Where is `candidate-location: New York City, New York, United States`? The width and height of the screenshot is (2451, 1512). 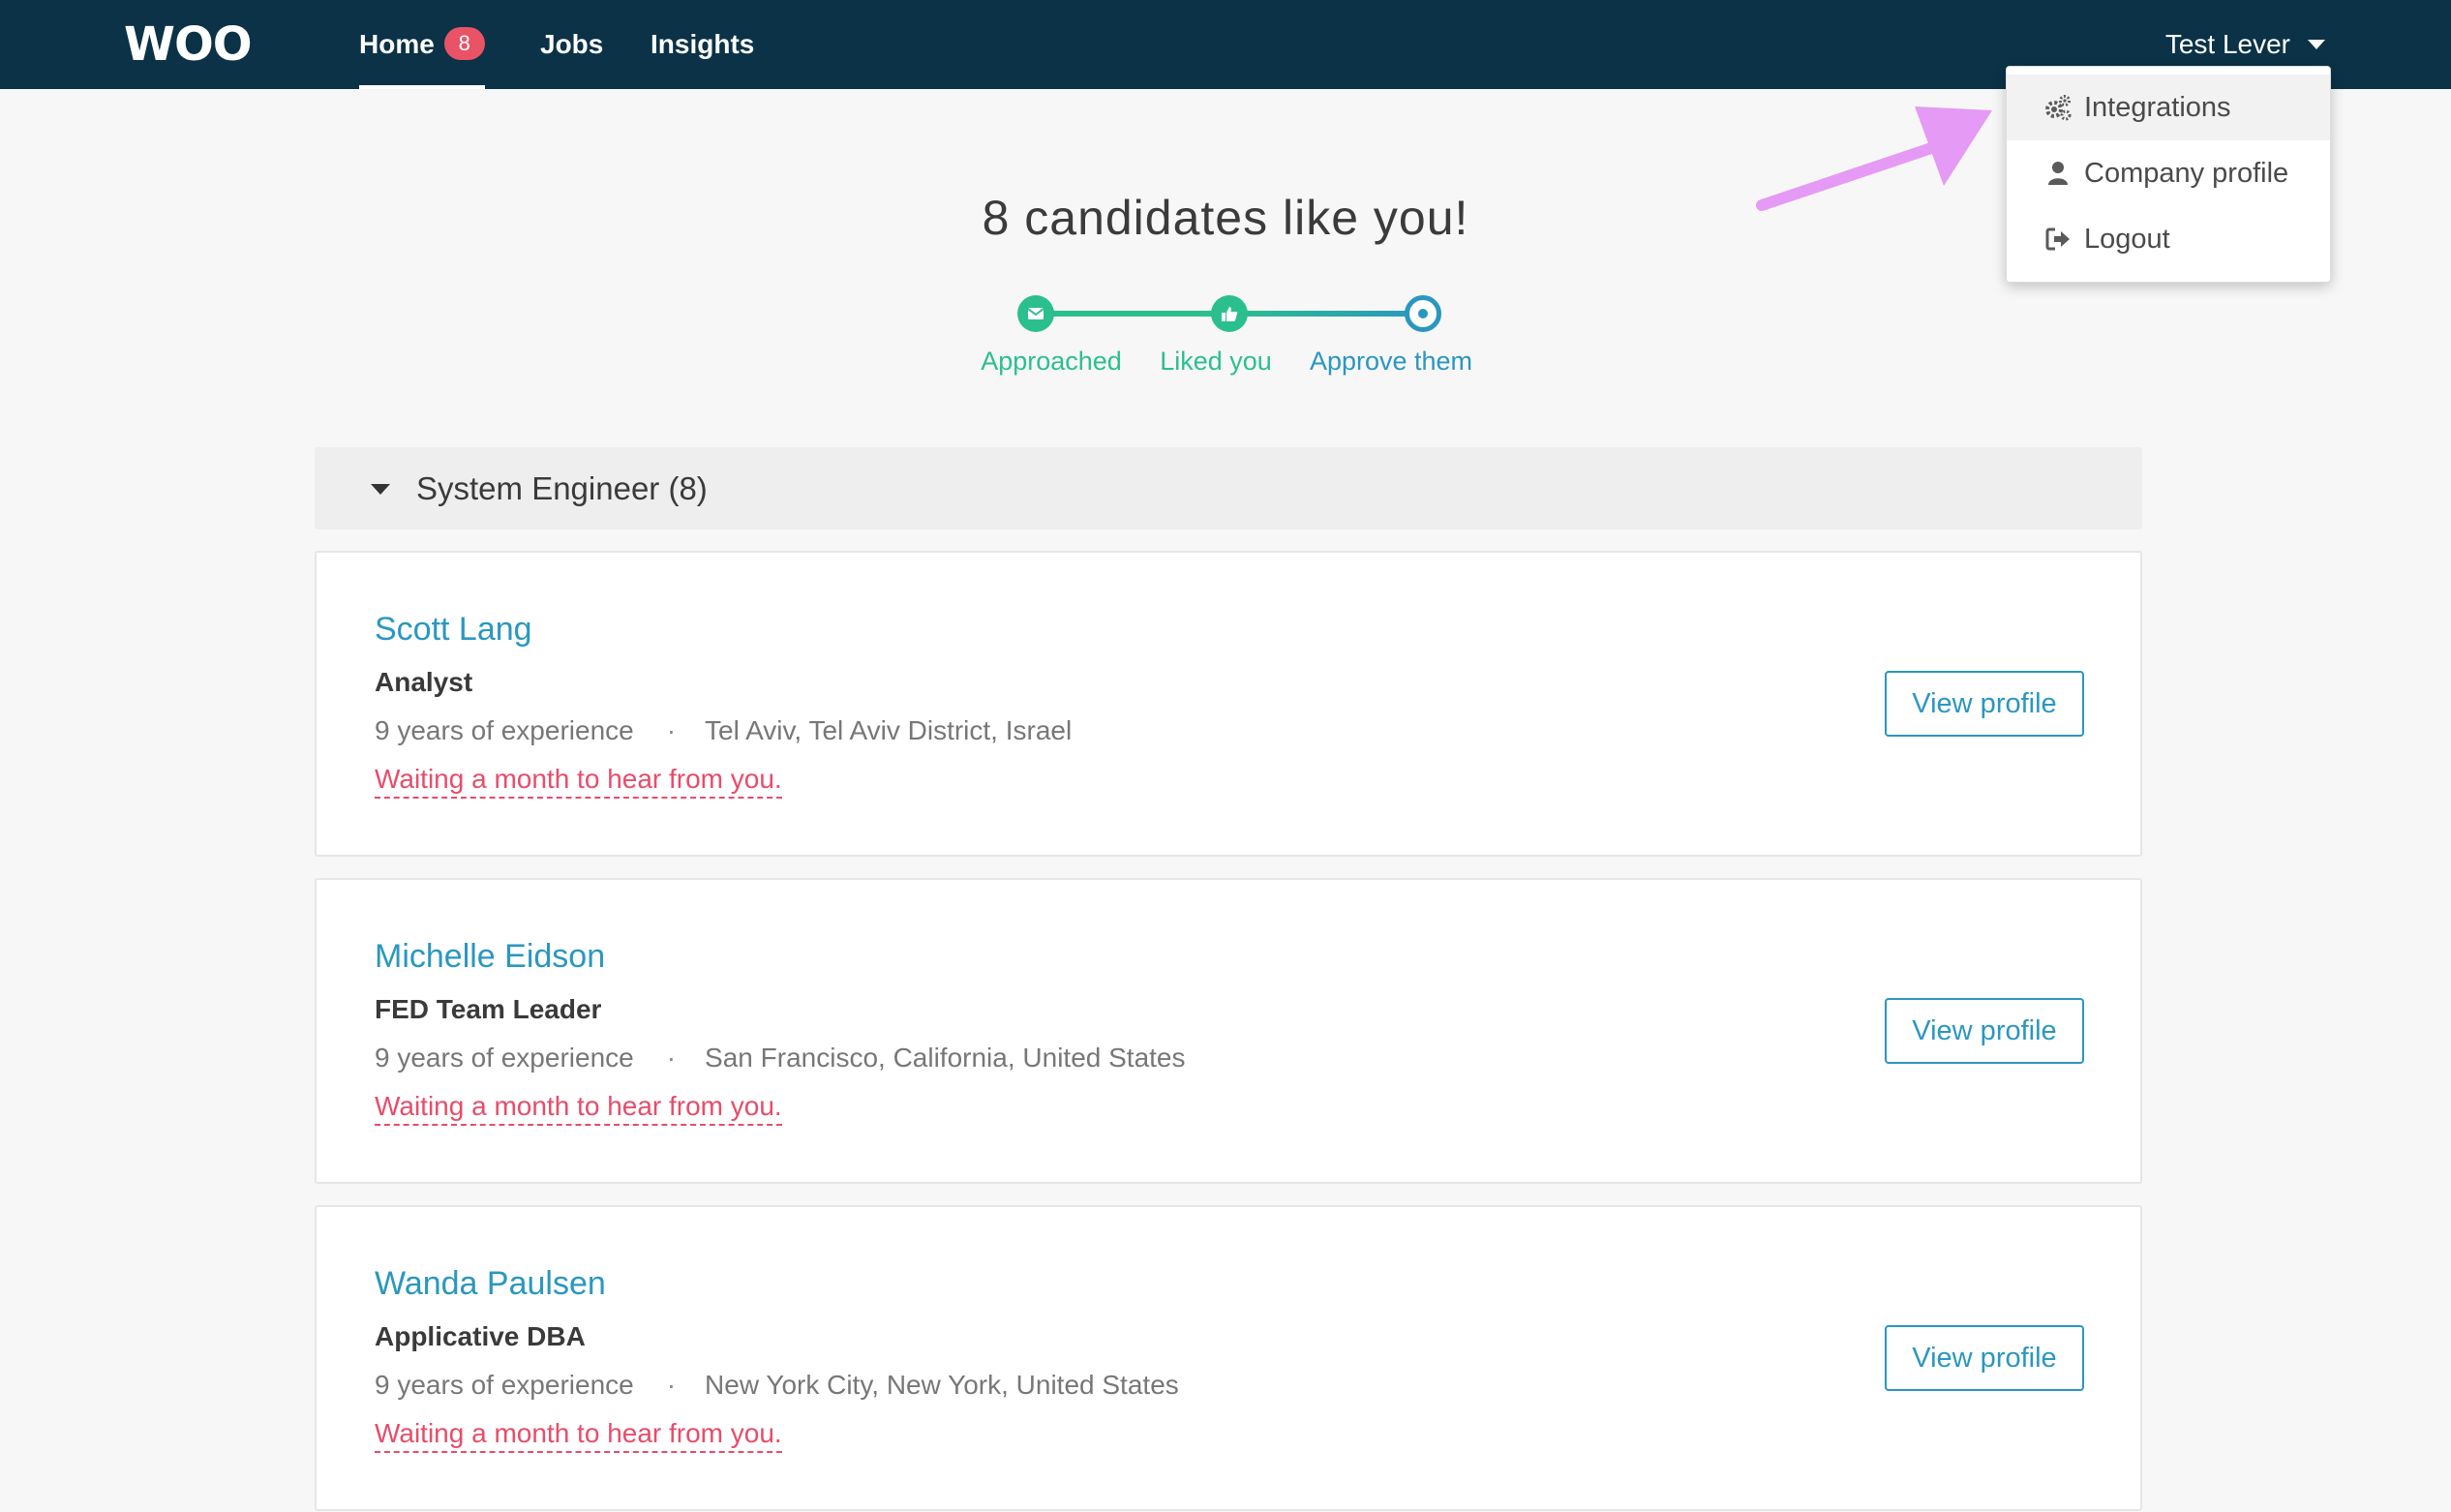 candidate-location: New York City, New York, United States is located at coordinates (942, 1385).